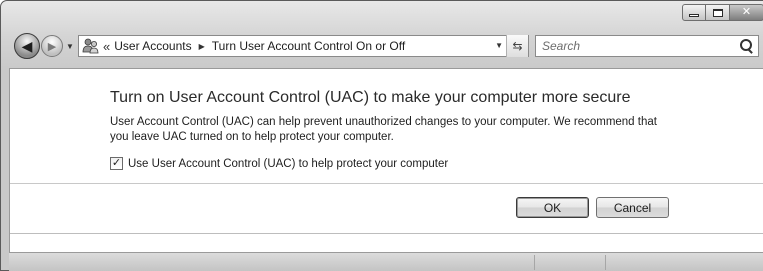  What do you see at coordinates (694, 15) in the screenshot?
I see `minimize-icon` at bounding box center [694, 15].